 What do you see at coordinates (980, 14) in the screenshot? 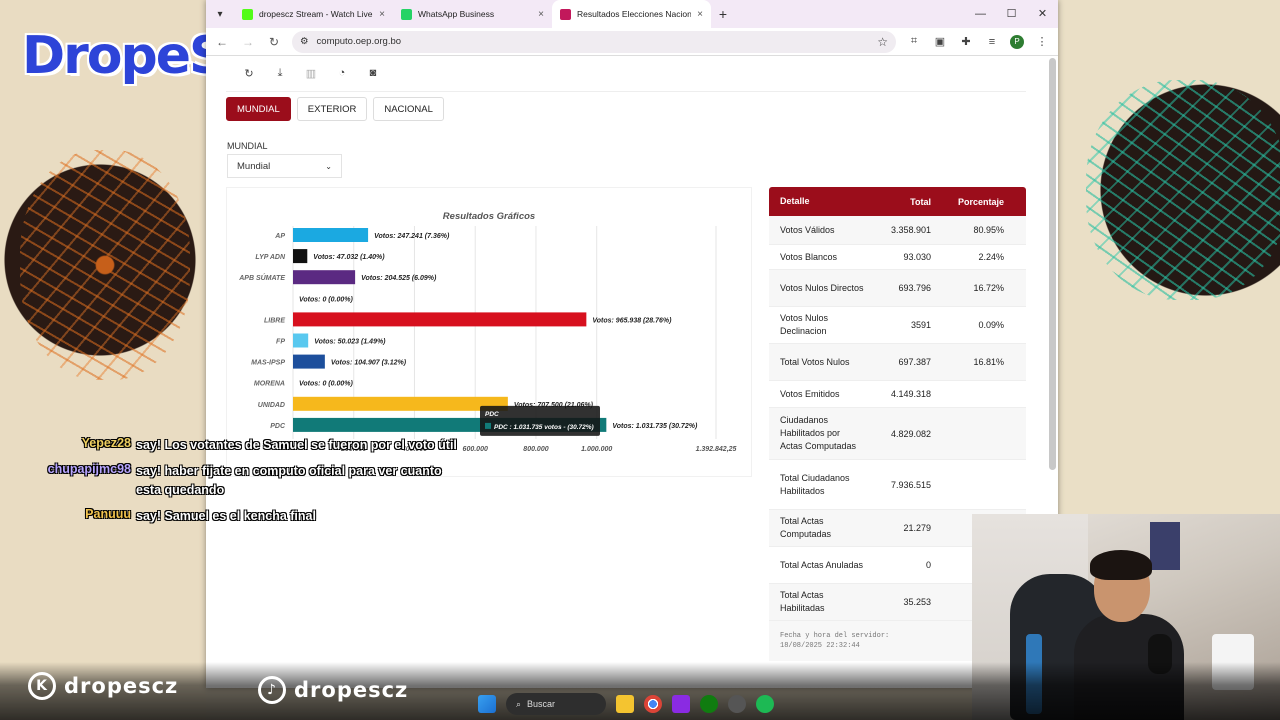
I see `minimize-icon: —` at bounding box center [980, 14].